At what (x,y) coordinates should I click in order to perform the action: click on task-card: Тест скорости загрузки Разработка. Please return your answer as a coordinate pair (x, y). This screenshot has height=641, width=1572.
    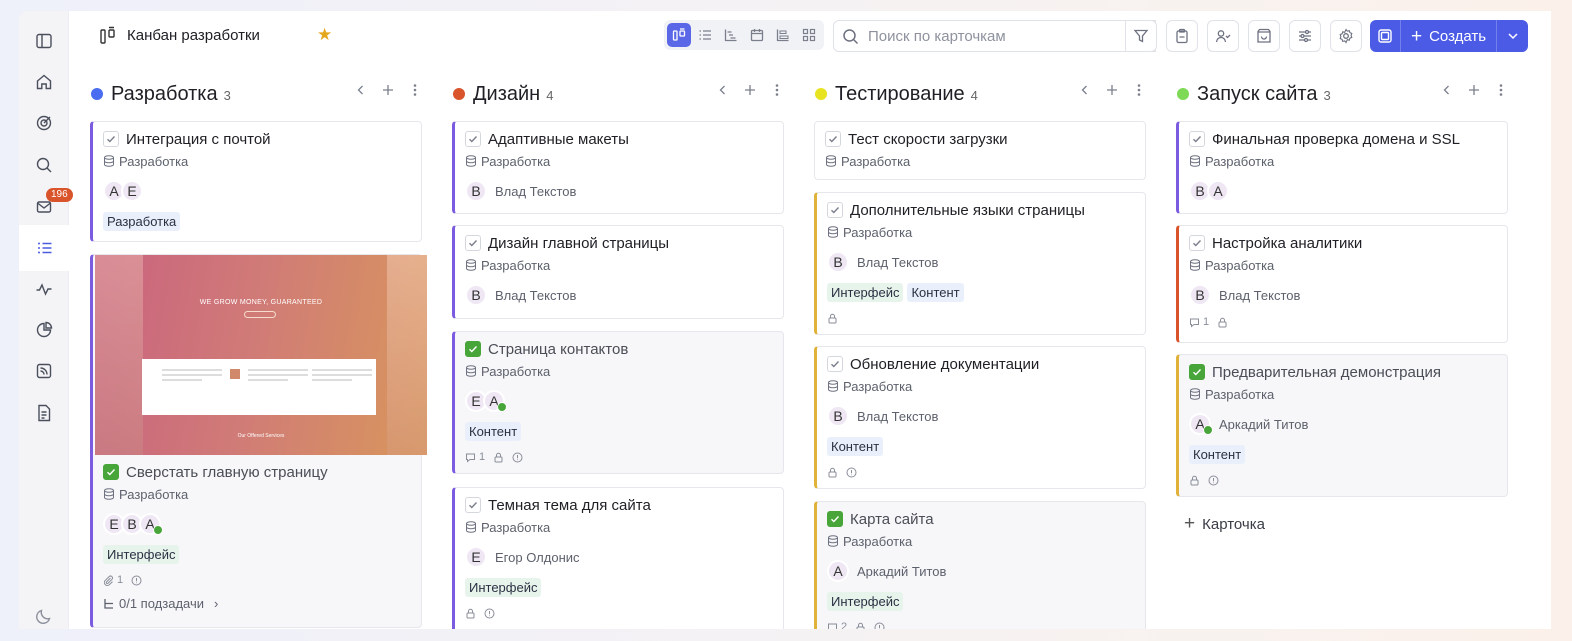
    Looking at the image, I should click on (980, 150).